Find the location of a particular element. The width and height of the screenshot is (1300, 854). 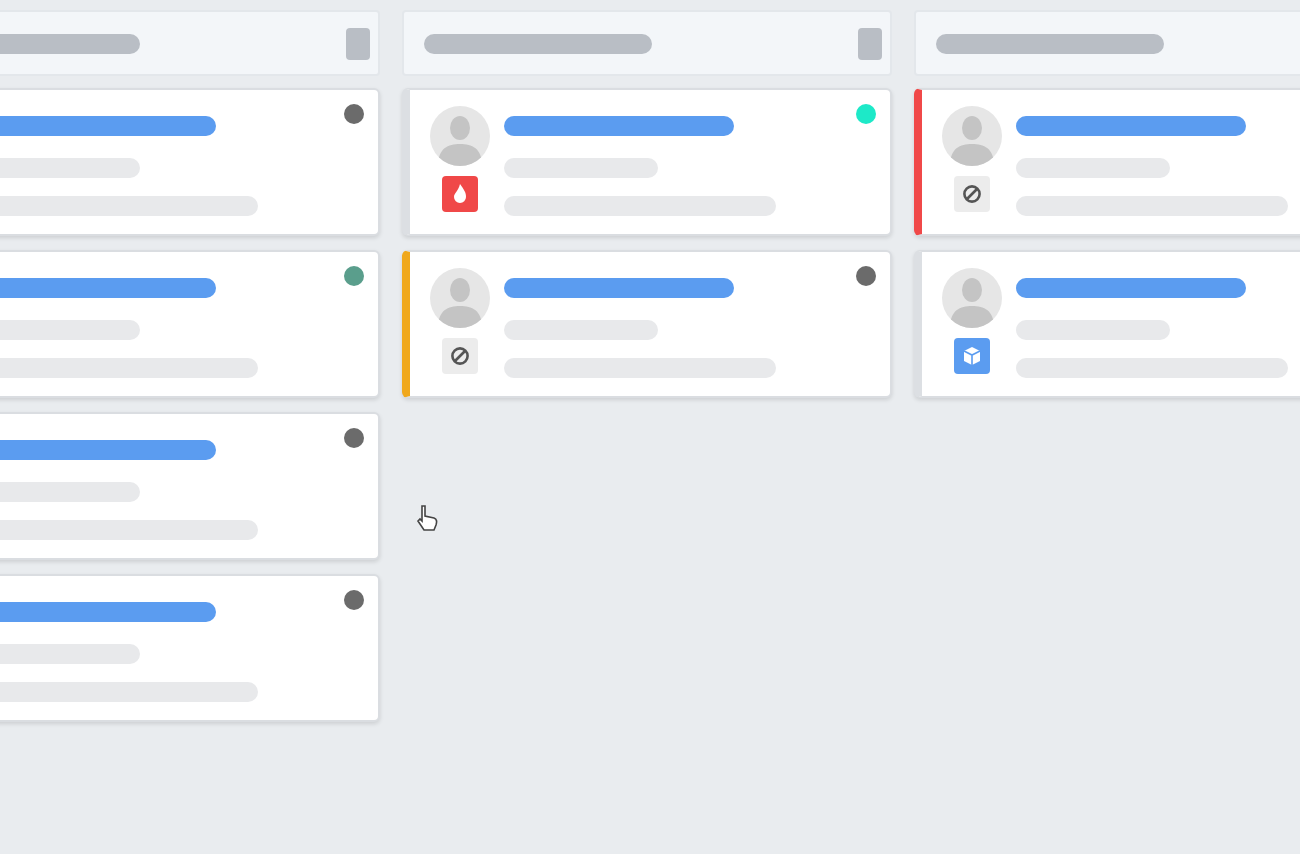

hand-cursor-icon is located at coordinates (428, 518).